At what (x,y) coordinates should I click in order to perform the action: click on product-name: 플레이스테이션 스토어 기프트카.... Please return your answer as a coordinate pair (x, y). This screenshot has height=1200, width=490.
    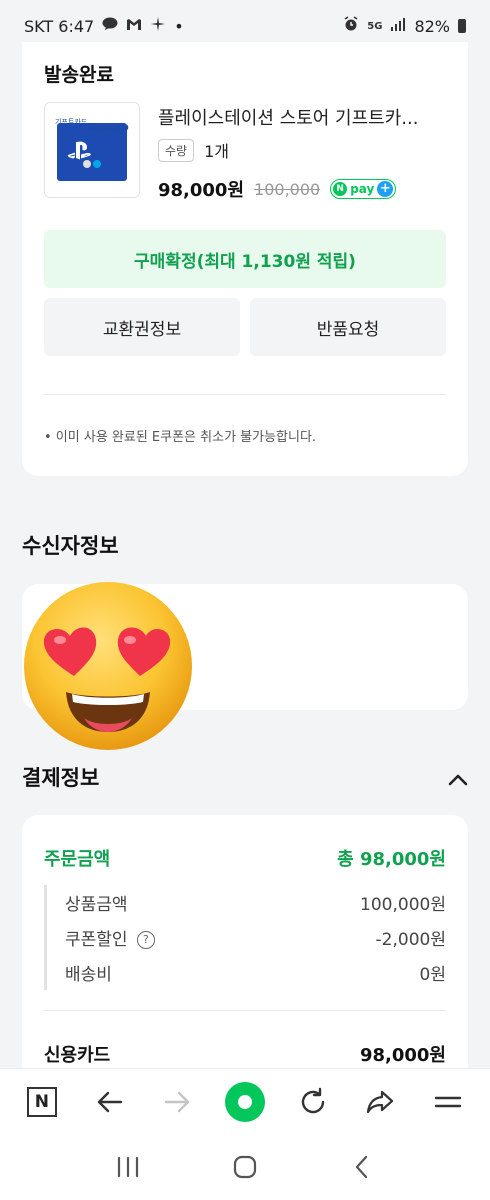
    Looking at the image, I should click on (288, 117).